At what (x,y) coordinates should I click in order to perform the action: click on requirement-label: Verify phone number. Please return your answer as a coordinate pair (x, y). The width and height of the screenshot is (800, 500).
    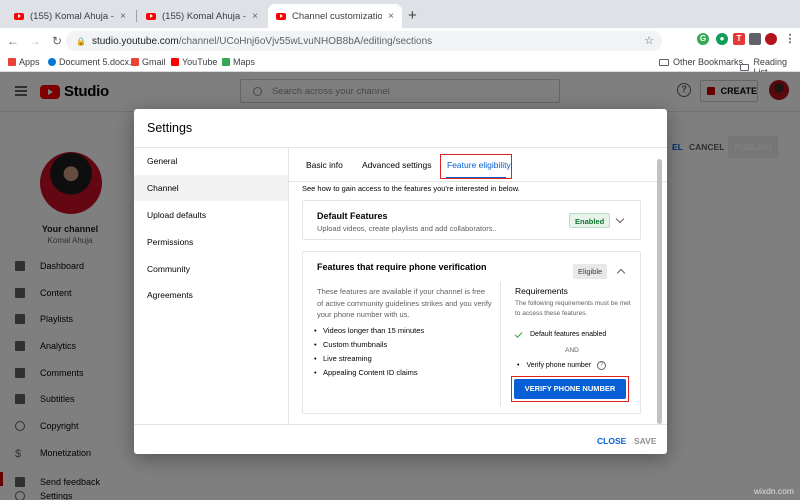
    Looking at the image, I should click on (559, 365).